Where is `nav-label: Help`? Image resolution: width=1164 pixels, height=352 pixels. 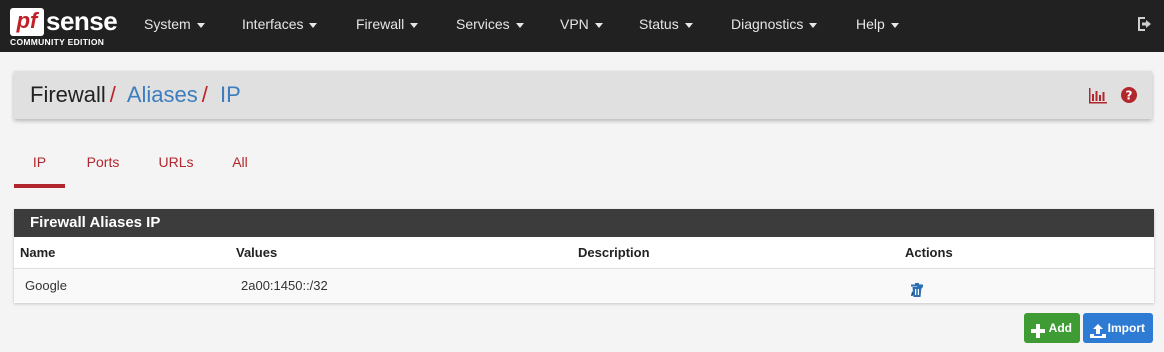 nav-label: Help is located at coordinates (870, 24).